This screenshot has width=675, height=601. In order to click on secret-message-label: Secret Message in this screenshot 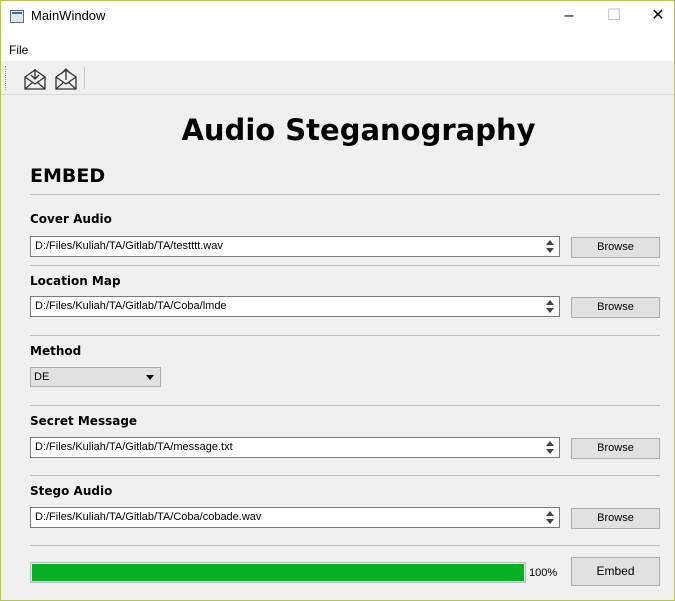, I will do `click(84, 421)`.